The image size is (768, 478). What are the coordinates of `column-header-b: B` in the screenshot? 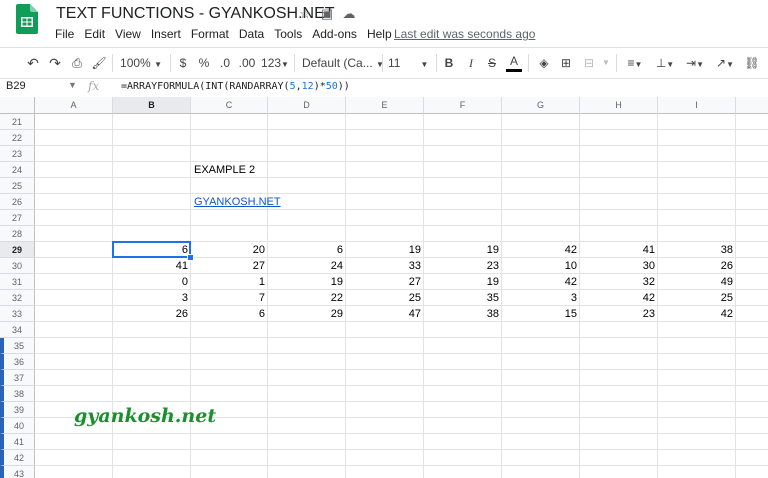 It's located at (152, 105).